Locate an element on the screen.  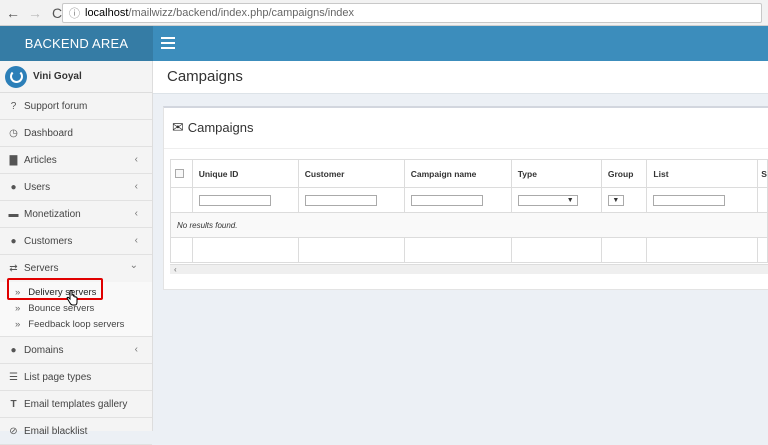
filter-row: ▼ ▼ is located at coordinates (469, 200).